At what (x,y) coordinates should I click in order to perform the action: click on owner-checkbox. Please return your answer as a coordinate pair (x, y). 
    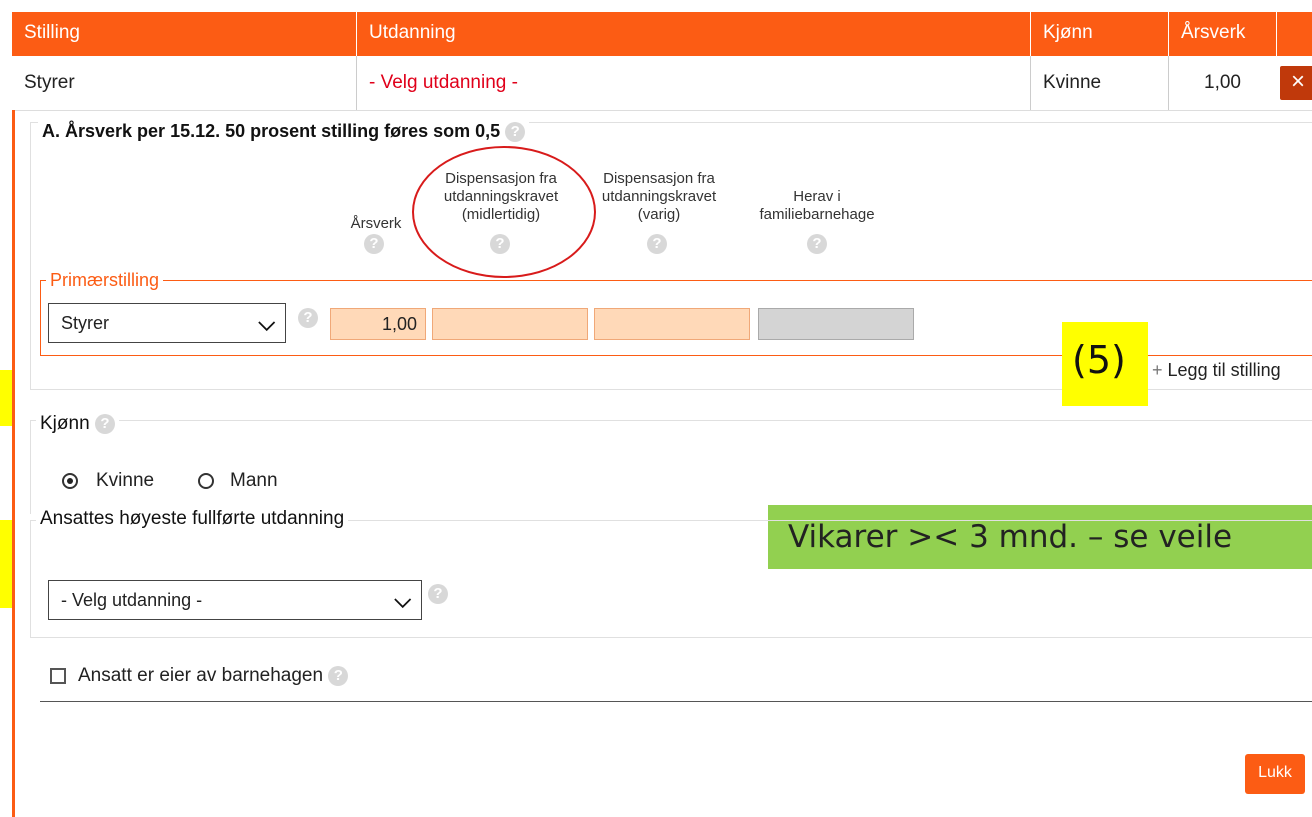
    Looking at the image, I should click on (58, 676).